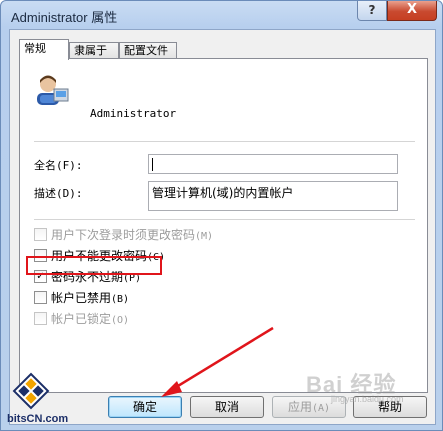  What do you see at coordinates (133, 113) in the screenshot?
I see `username-label: Administrator` at bounding box center [133, 113].